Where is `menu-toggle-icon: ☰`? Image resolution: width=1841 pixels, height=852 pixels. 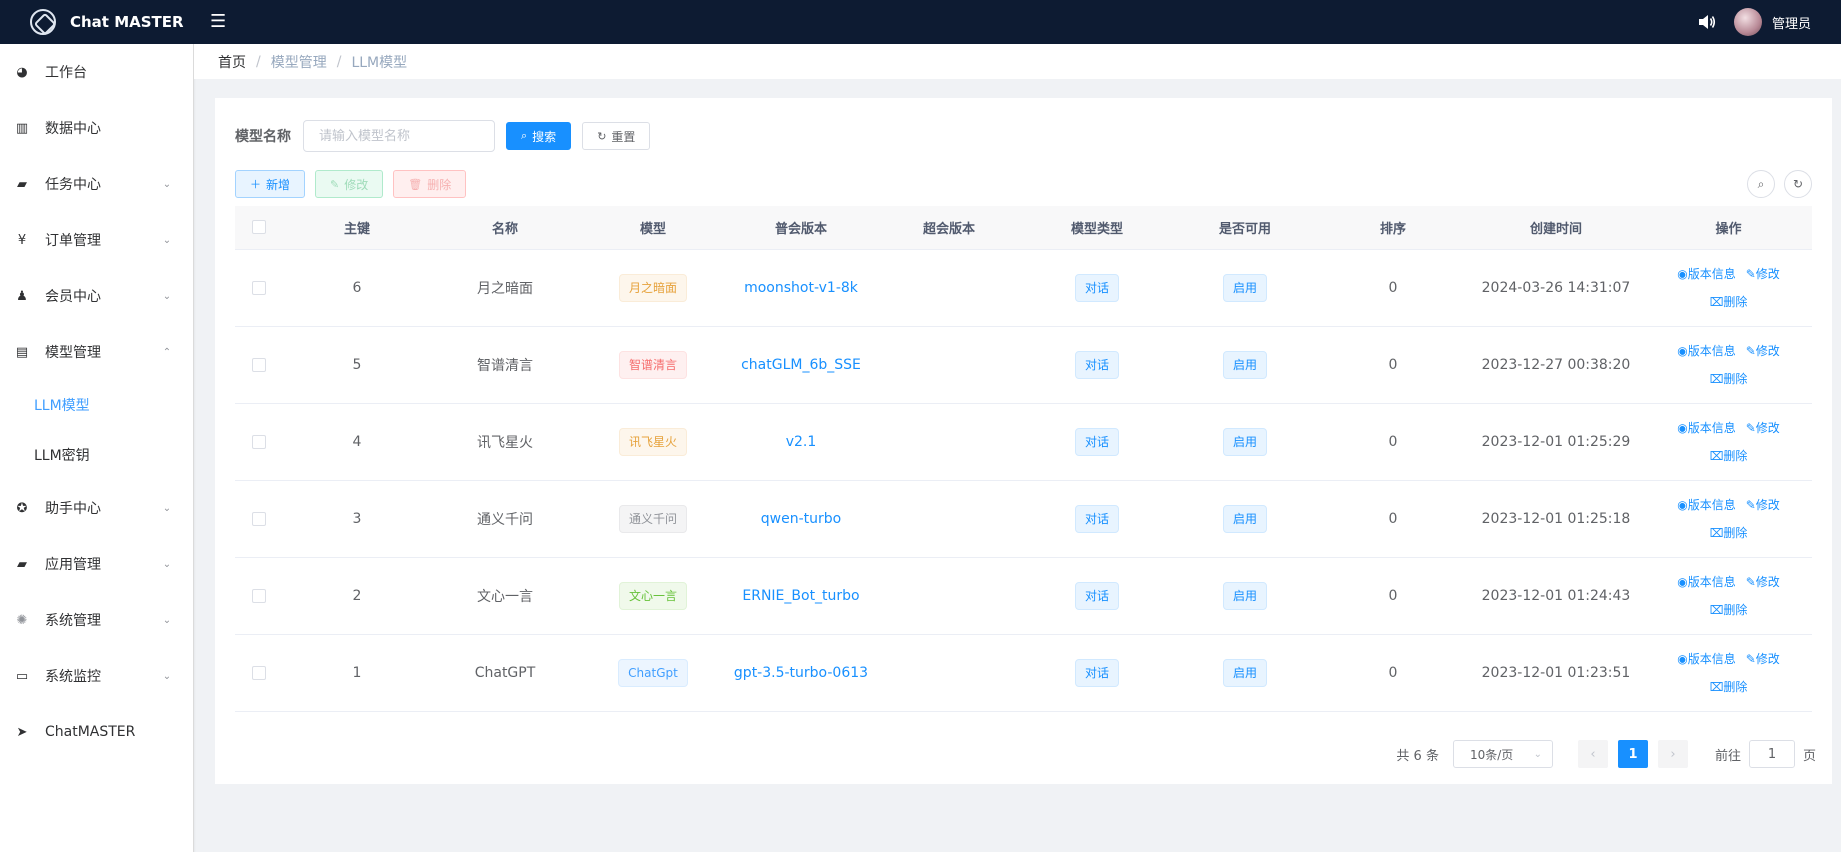 menu-toggle-icon: ☰ is located at coordinates (218, 22).